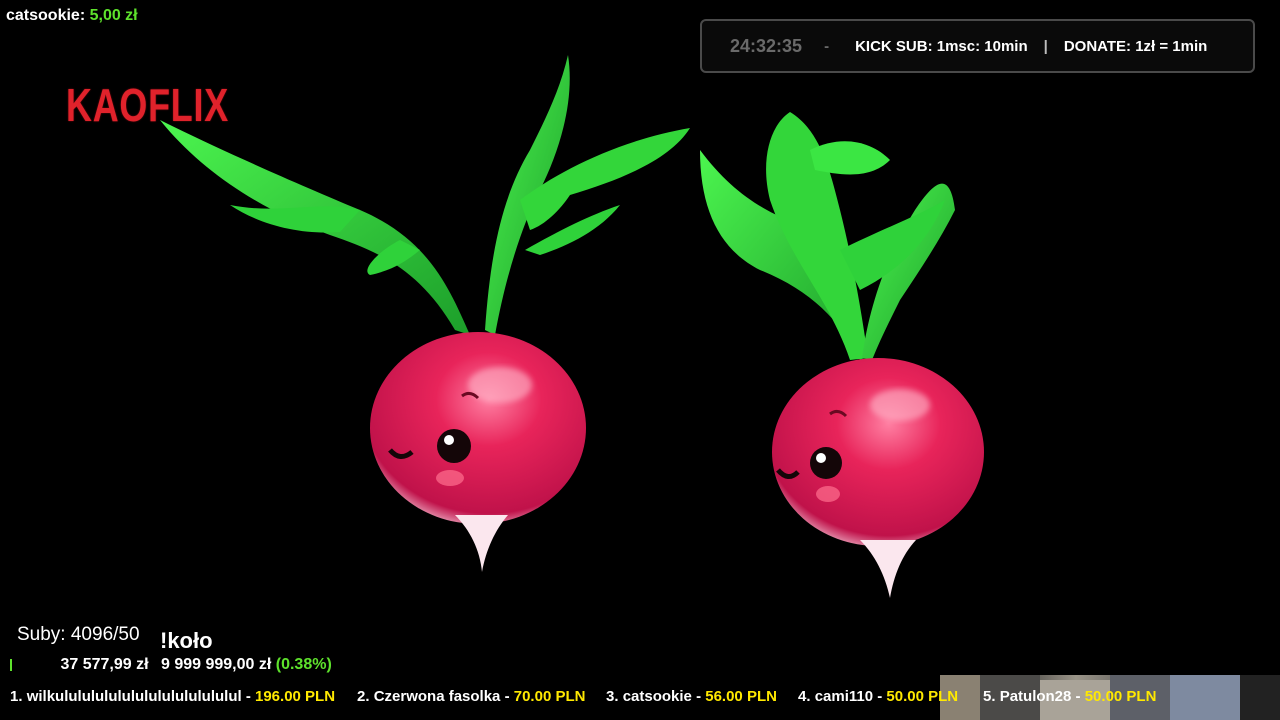 This screenshot has width=1280, height=720. What do you see at coordinates (657, 696) in the screenshot?
I see `ticker-name: catsookie` at bounding box center [657, 696].